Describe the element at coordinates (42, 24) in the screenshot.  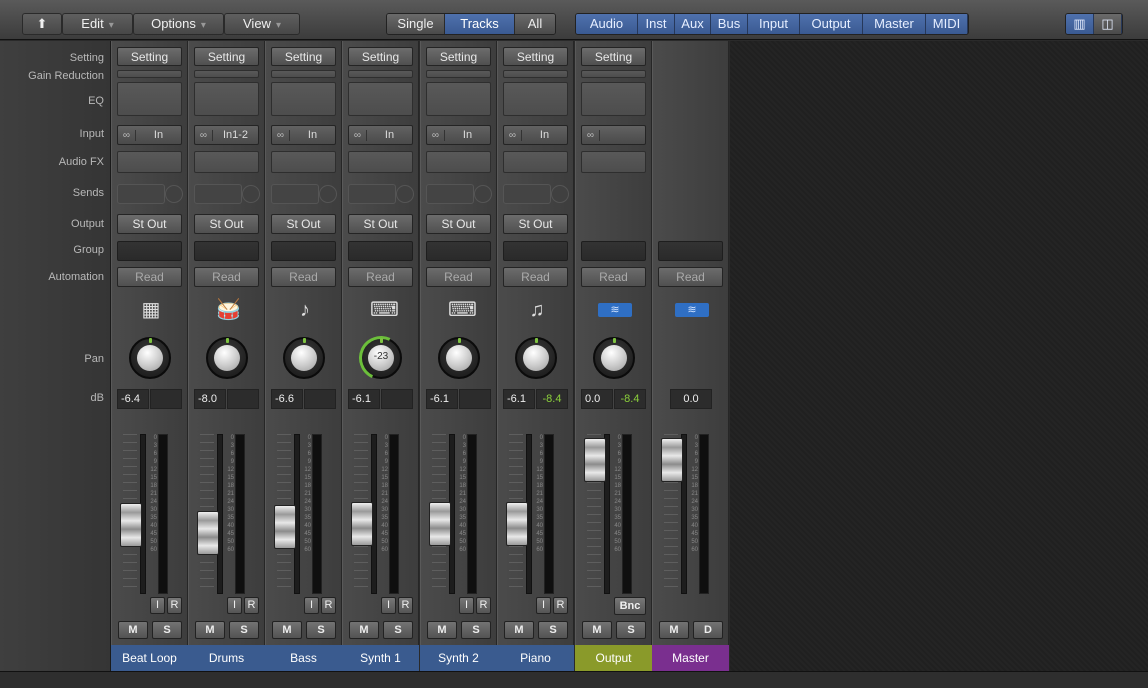
I see `up-arrow-button: ⬆` at that location.